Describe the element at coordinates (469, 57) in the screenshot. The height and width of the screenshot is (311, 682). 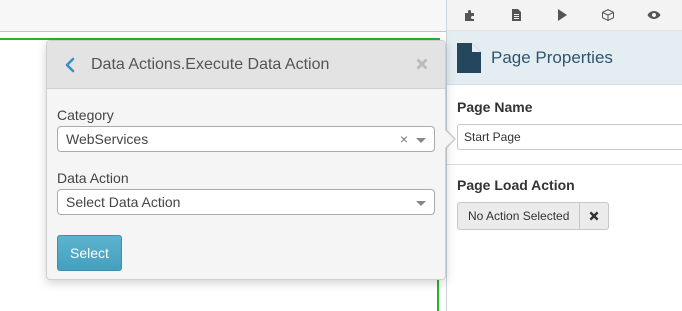
I see `document-icon` at that location.